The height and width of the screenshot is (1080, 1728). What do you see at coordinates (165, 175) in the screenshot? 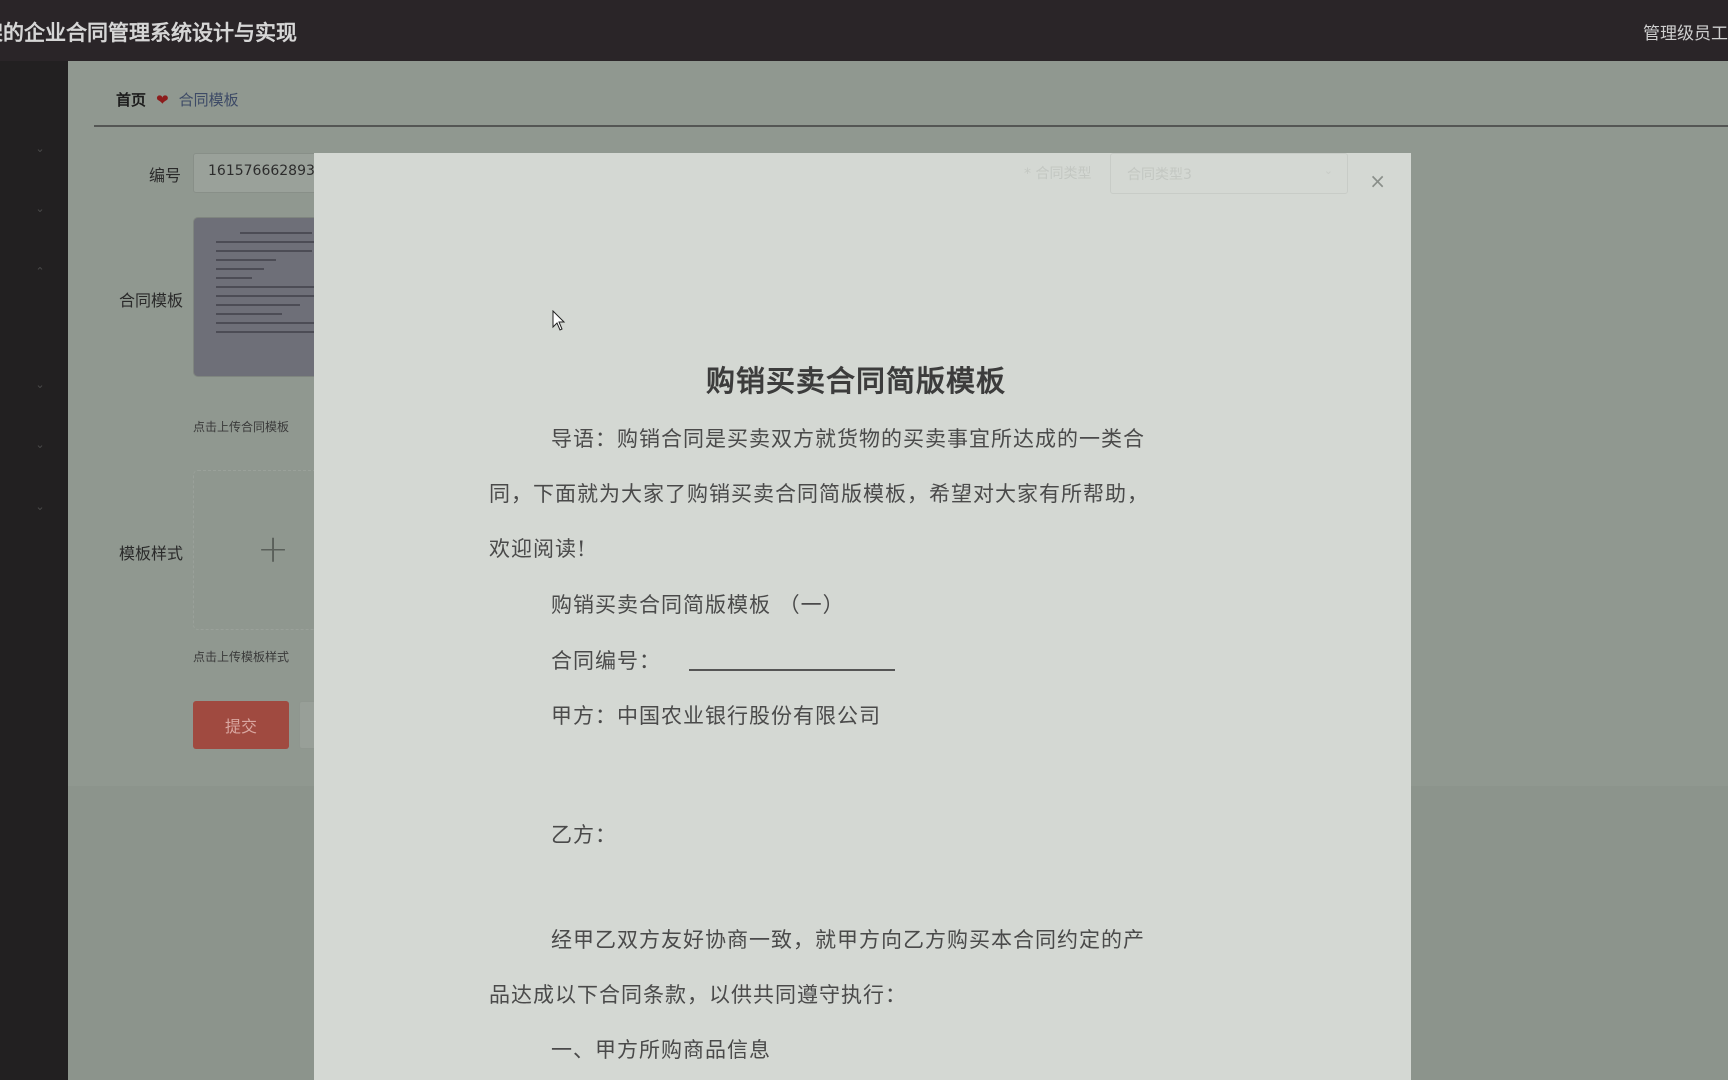
I see `number-label: 编号` at bounding box center [165, 175].